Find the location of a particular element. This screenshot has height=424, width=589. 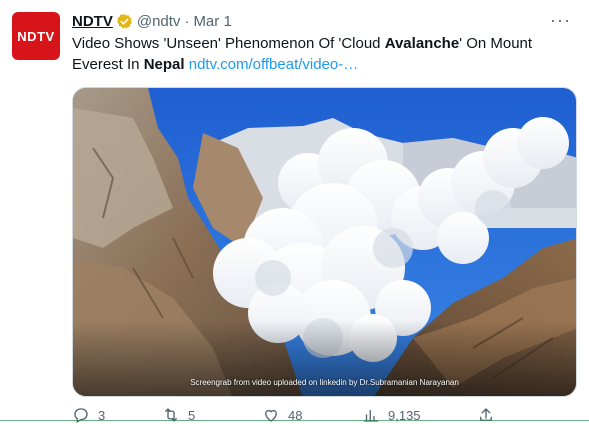

divider is located at coordinates (294, 420).